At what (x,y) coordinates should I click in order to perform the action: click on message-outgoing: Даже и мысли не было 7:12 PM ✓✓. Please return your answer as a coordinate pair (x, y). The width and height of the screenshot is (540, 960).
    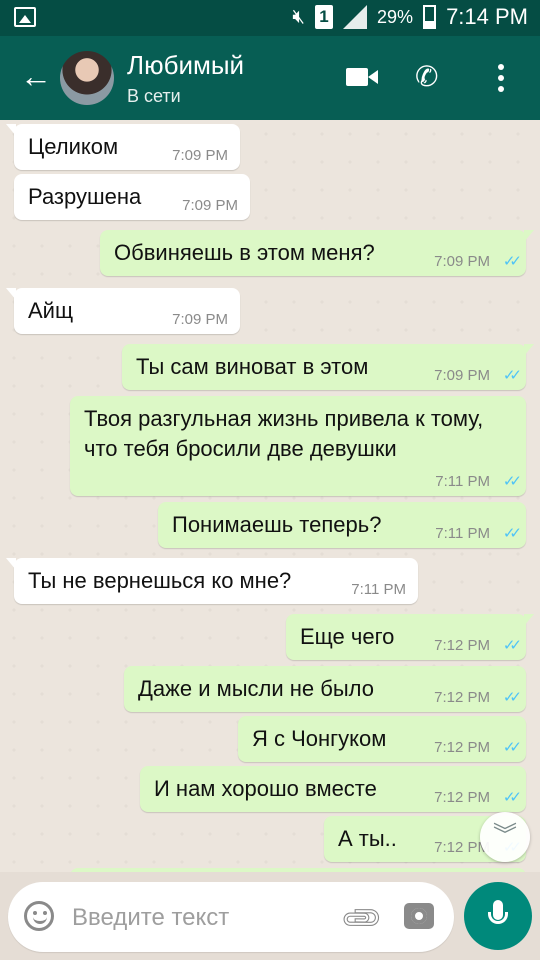
    Looking at the image, I should click on (325, 689).